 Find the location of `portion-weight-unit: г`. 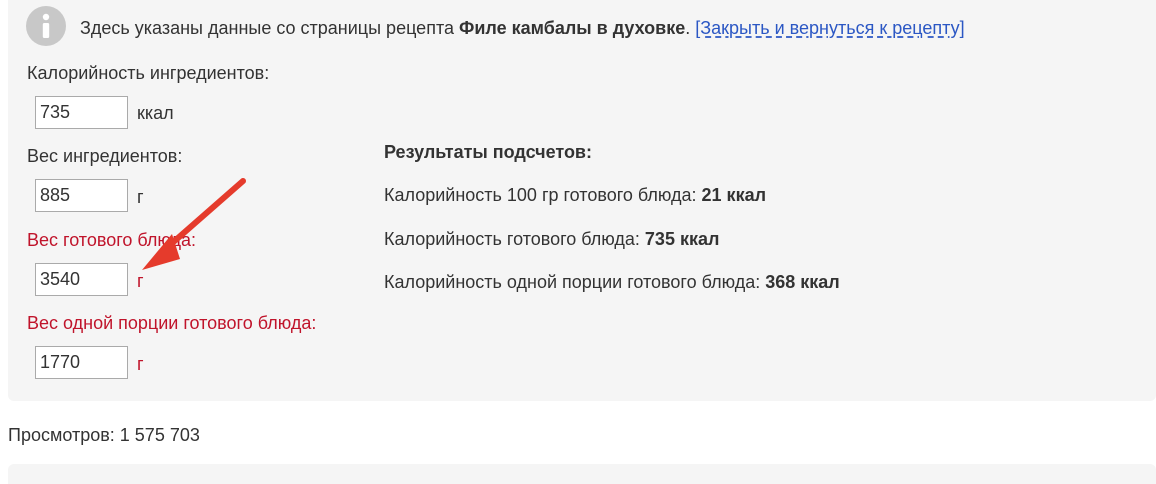

portion-weight-unit: г is located at coordinates (140, 364).